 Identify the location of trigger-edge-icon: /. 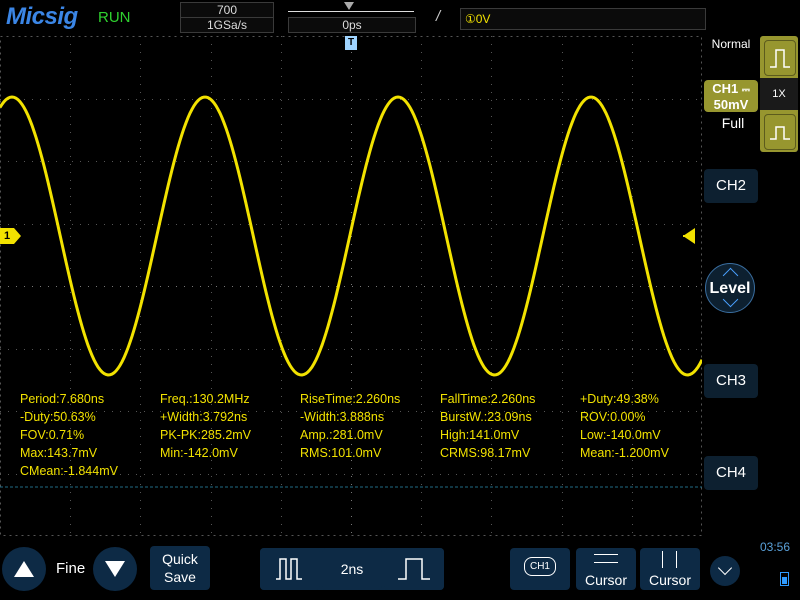
(438, 16).